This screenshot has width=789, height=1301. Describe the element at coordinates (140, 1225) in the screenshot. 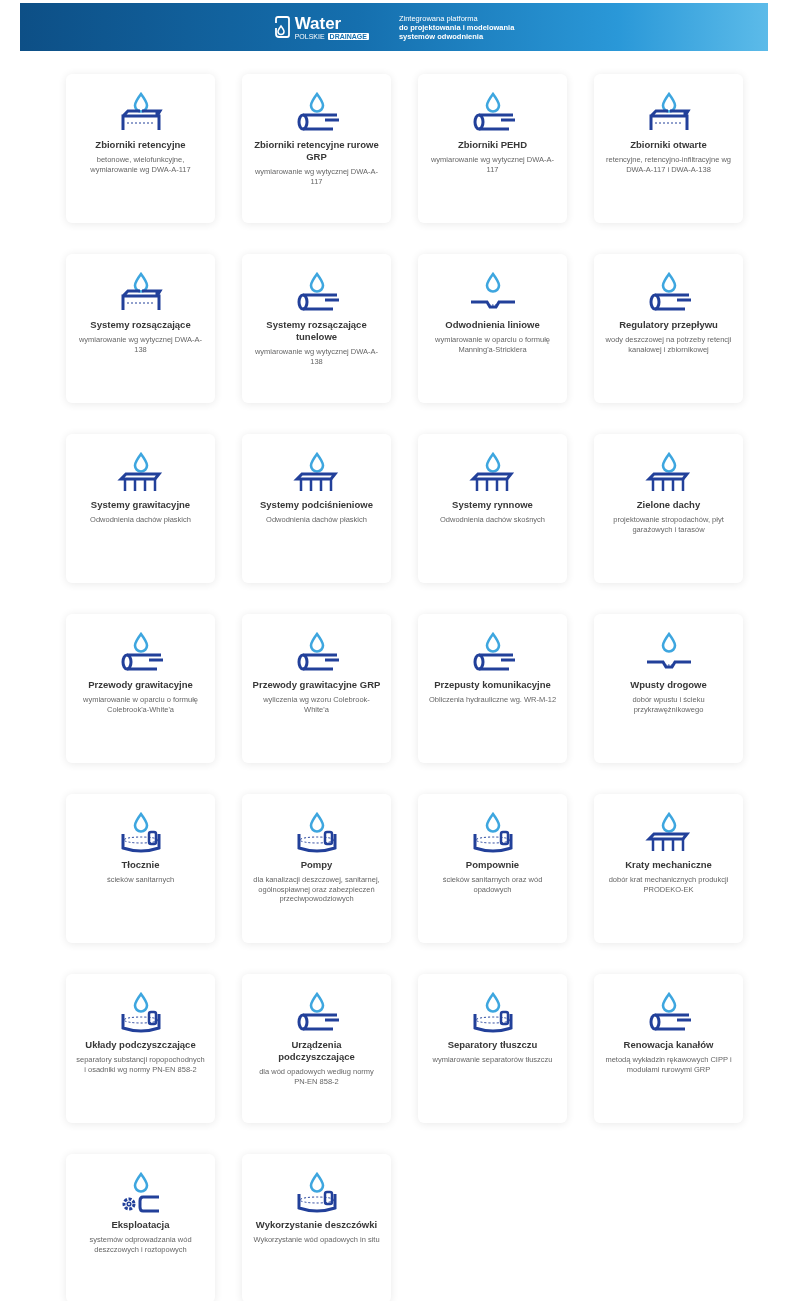

I see `card-title: Eksploatacja` at that location.